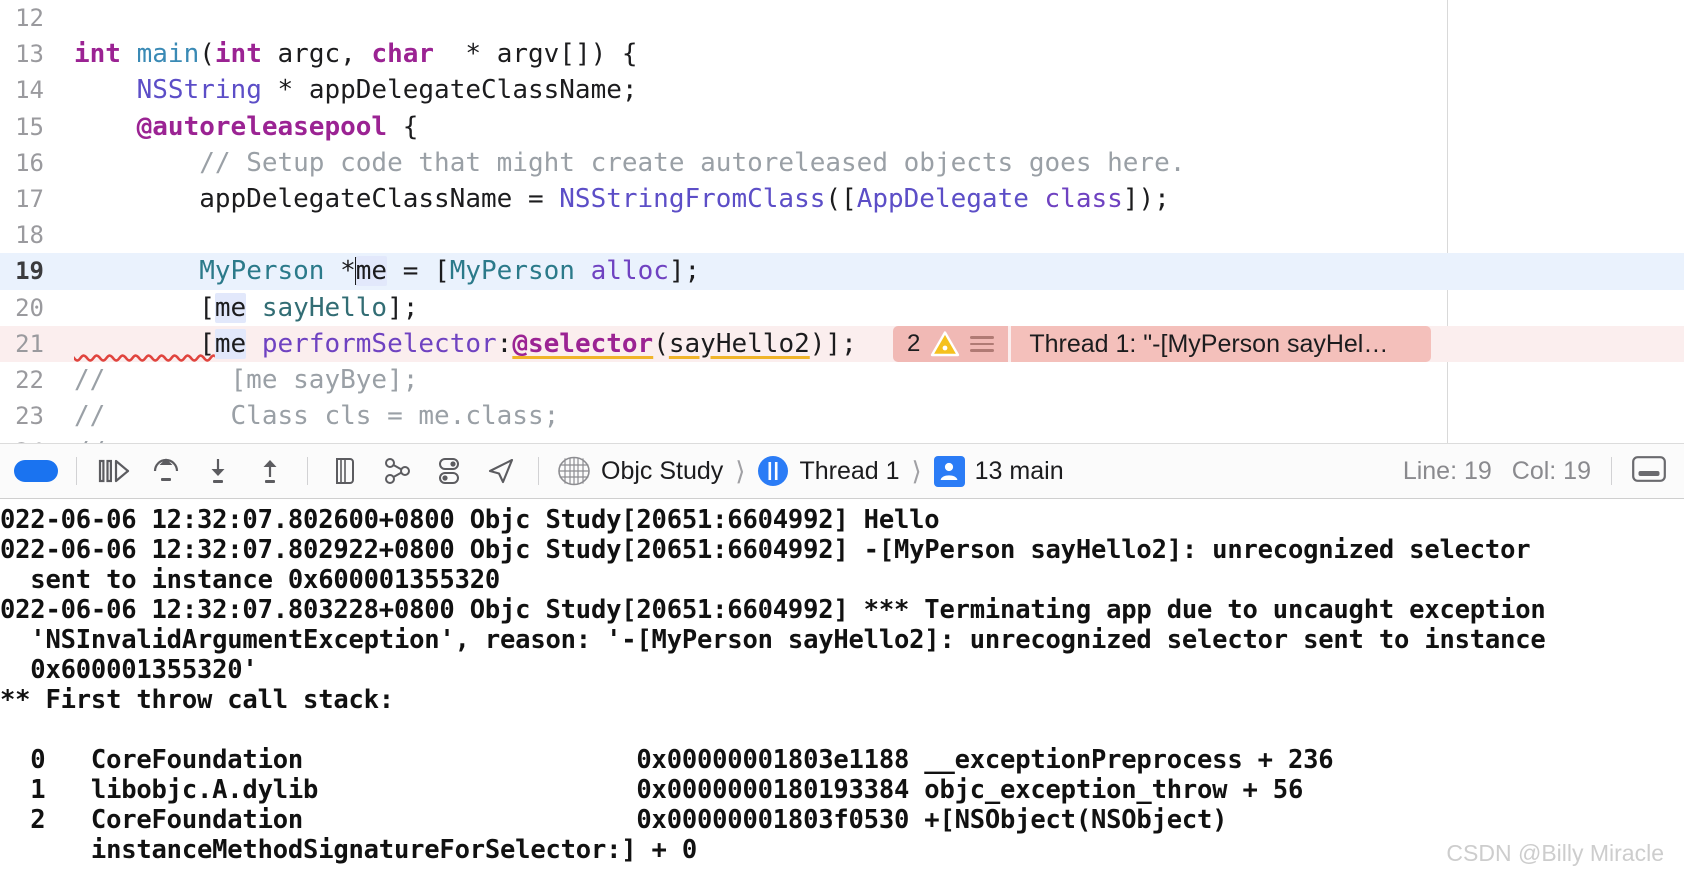 The width and height of the screenshot is (1684, 890). Describe the element at coordinates (29, 18) in the screenshot. I see `line-number: 12` at that location.